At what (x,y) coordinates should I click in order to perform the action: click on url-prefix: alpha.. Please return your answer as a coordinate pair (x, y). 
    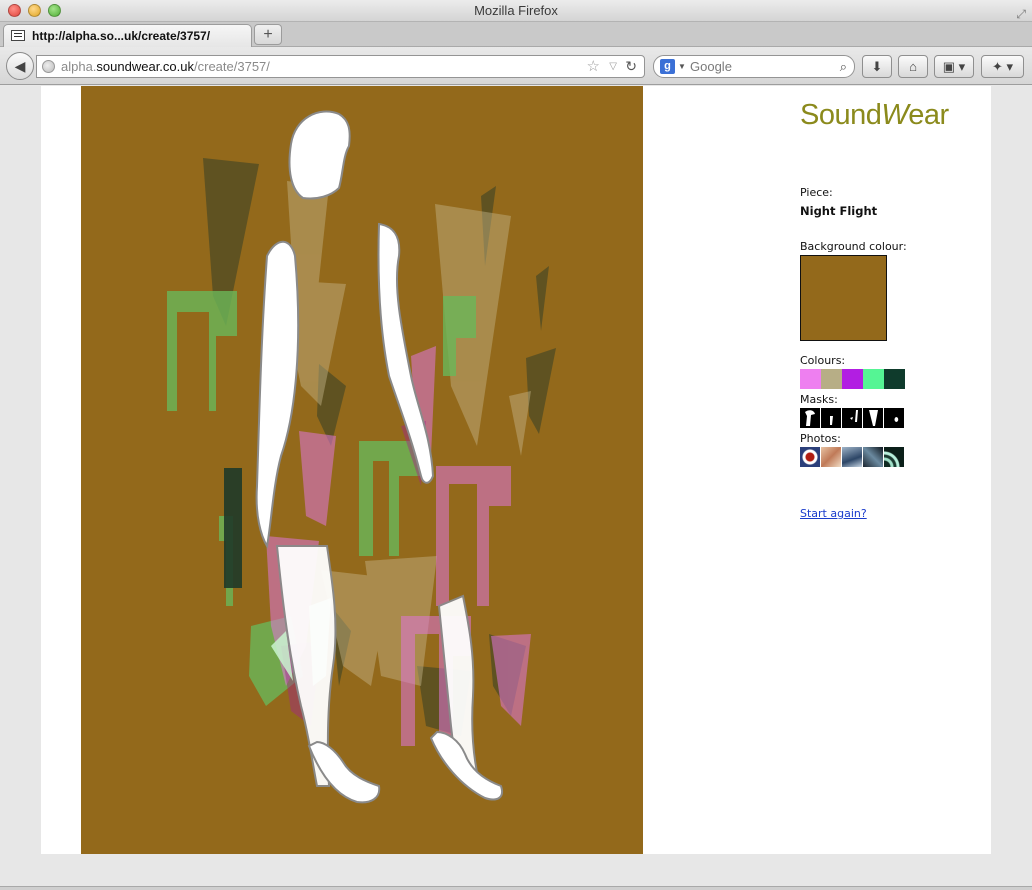
    Looking at the image, I should click on (79, 66).